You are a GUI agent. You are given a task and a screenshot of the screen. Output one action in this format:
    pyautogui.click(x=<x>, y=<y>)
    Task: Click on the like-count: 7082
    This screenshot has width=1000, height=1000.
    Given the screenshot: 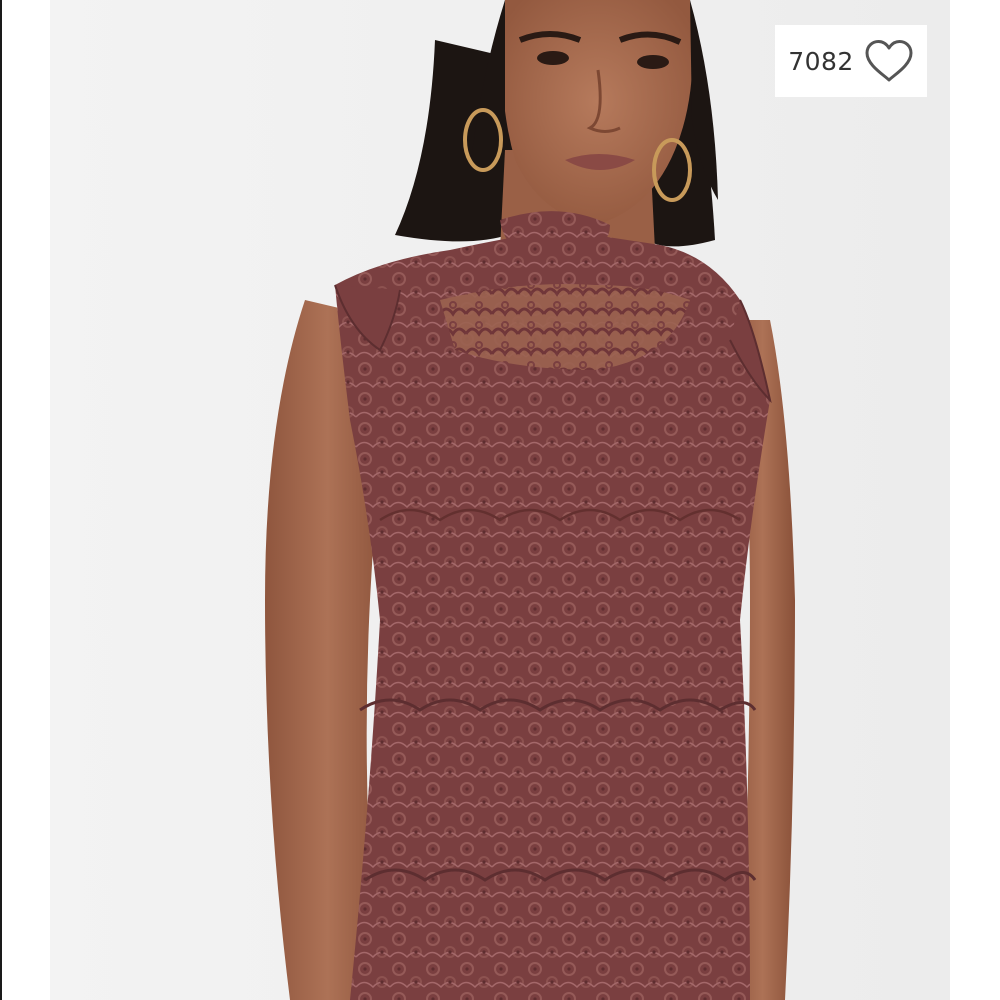 What is the action you would take?
    pyautogui.click(x=821, y=61)
    